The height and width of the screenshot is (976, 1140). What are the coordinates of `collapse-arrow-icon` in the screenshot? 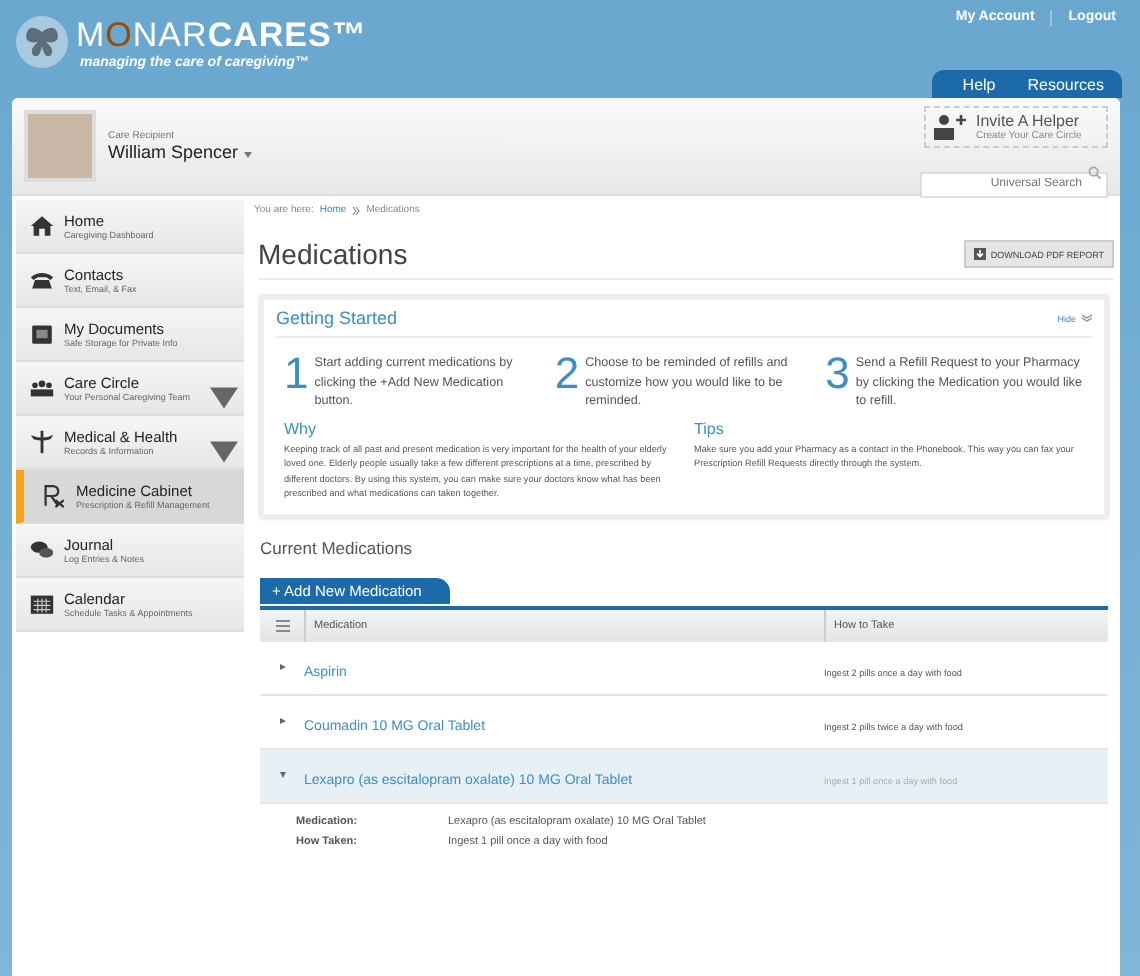 It's located at (282, 775).